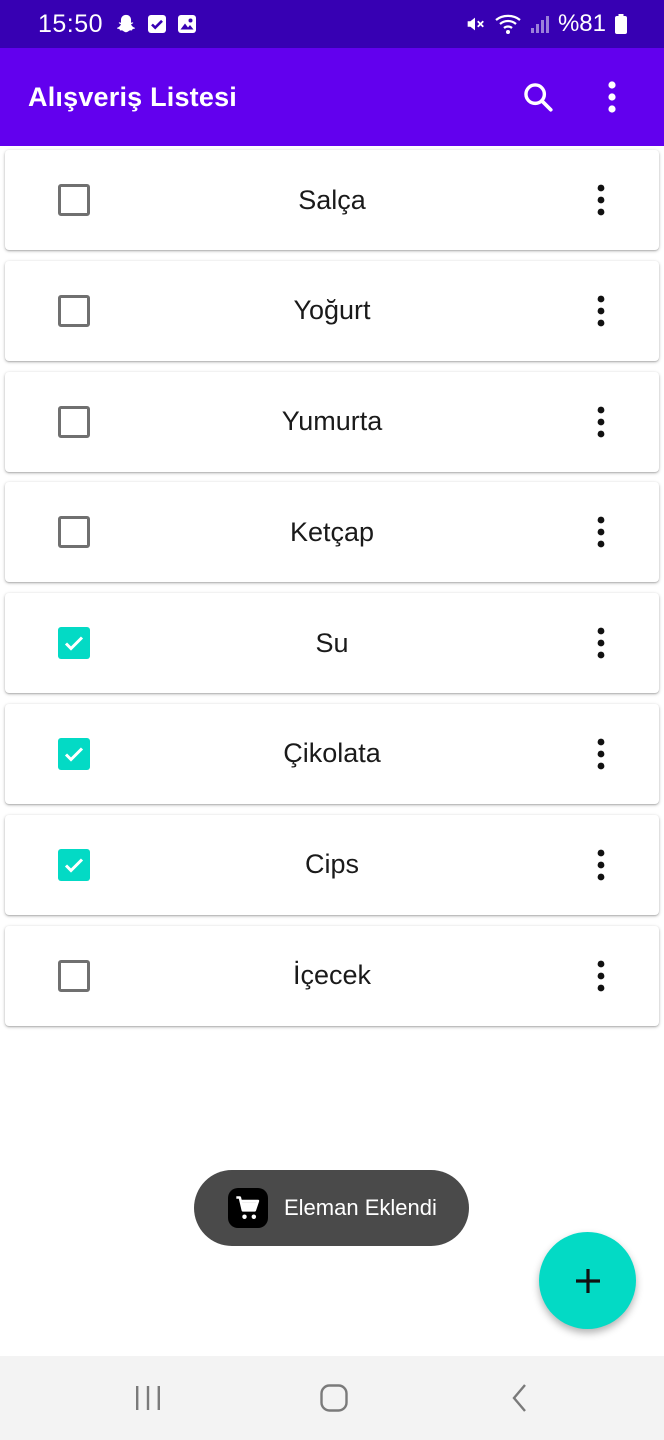 The height and width of the screenshot is (1440, 664). I want to click on toast: Eleman Eklendi, so click(331, 1208).